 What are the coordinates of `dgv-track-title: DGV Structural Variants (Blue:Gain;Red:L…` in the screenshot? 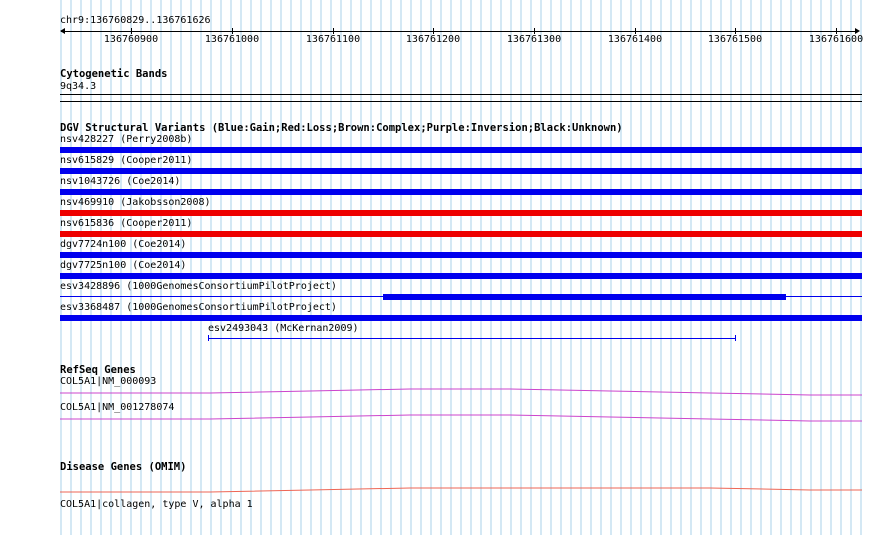 It's located at (341, 128).